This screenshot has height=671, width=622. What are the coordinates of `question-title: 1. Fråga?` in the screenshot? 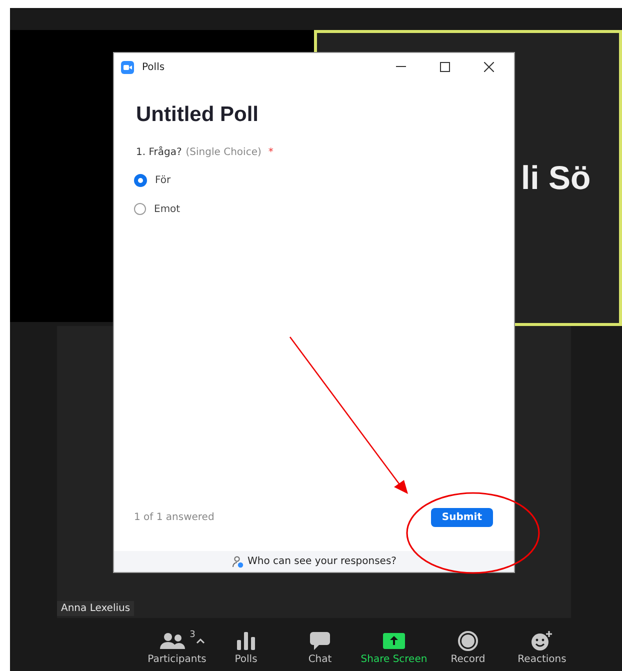 It's located at (159, 152).